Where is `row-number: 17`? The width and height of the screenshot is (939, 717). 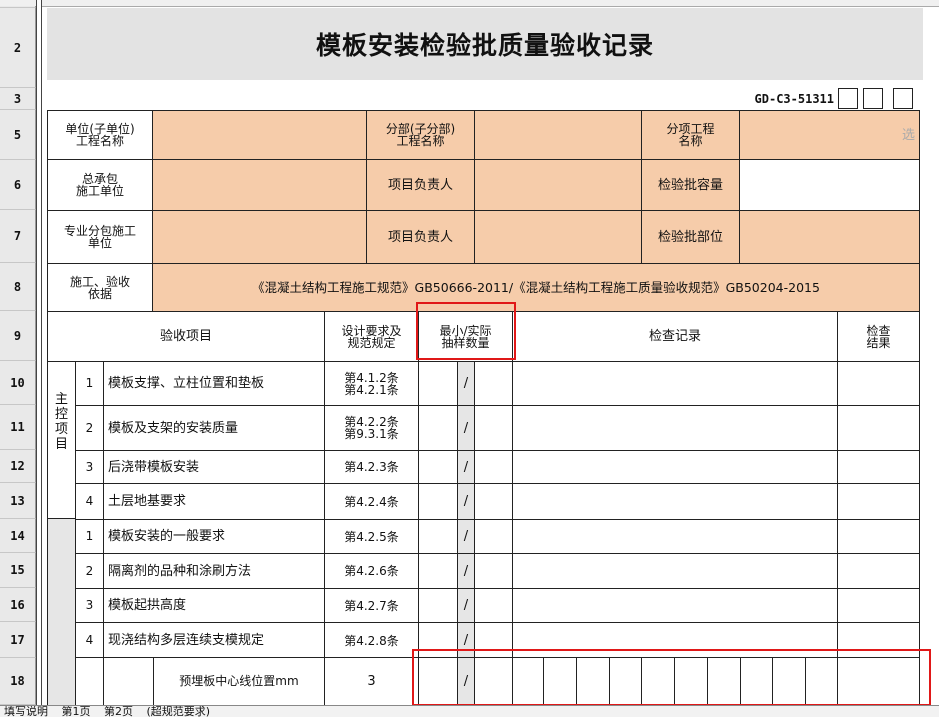 row-number: 17 is located at coordinates (18, 640).